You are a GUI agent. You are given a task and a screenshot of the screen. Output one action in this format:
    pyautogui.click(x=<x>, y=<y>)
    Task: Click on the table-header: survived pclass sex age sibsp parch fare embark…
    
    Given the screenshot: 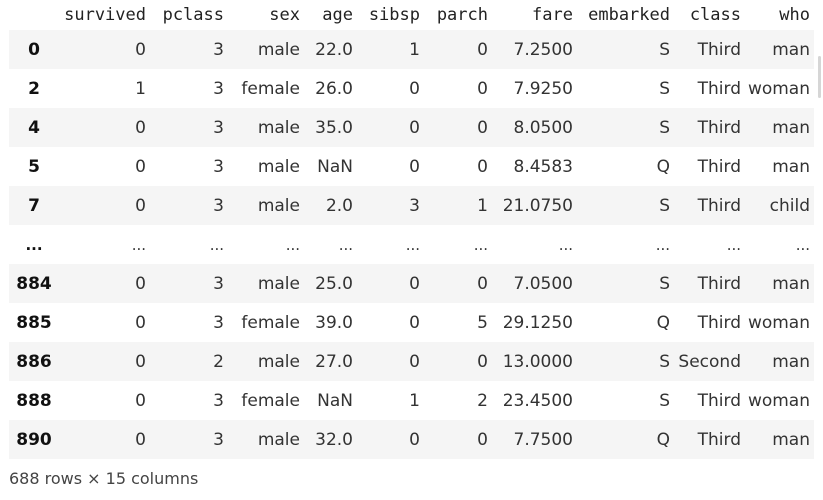 What is the action you would take?
    pyautogui.click(x=411, y=15)
    